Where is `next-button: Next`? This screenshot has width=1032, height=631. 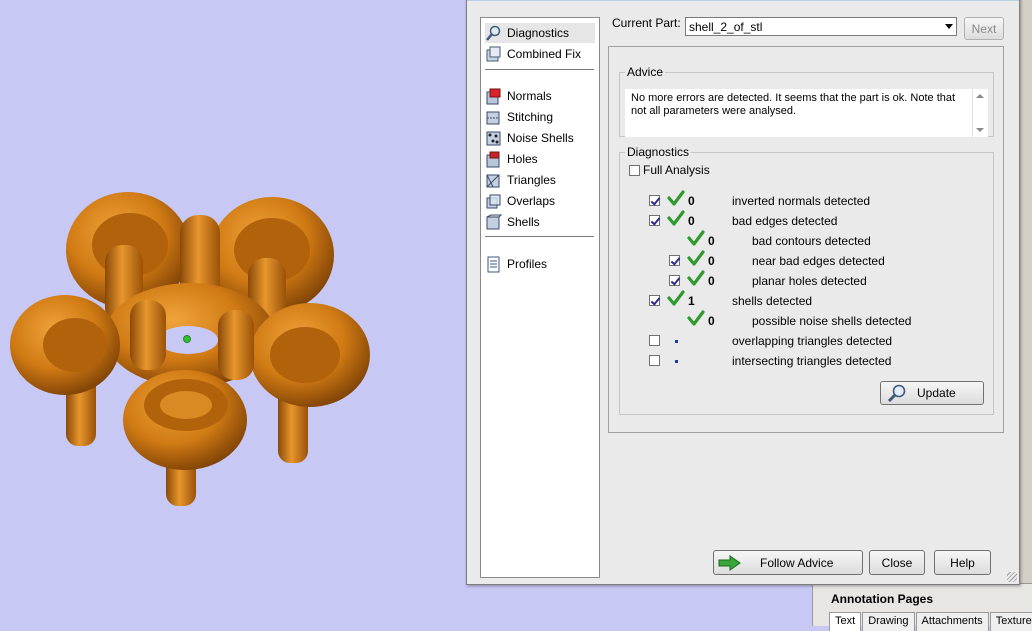
next-button: Next is located at coordinates (984, 28).